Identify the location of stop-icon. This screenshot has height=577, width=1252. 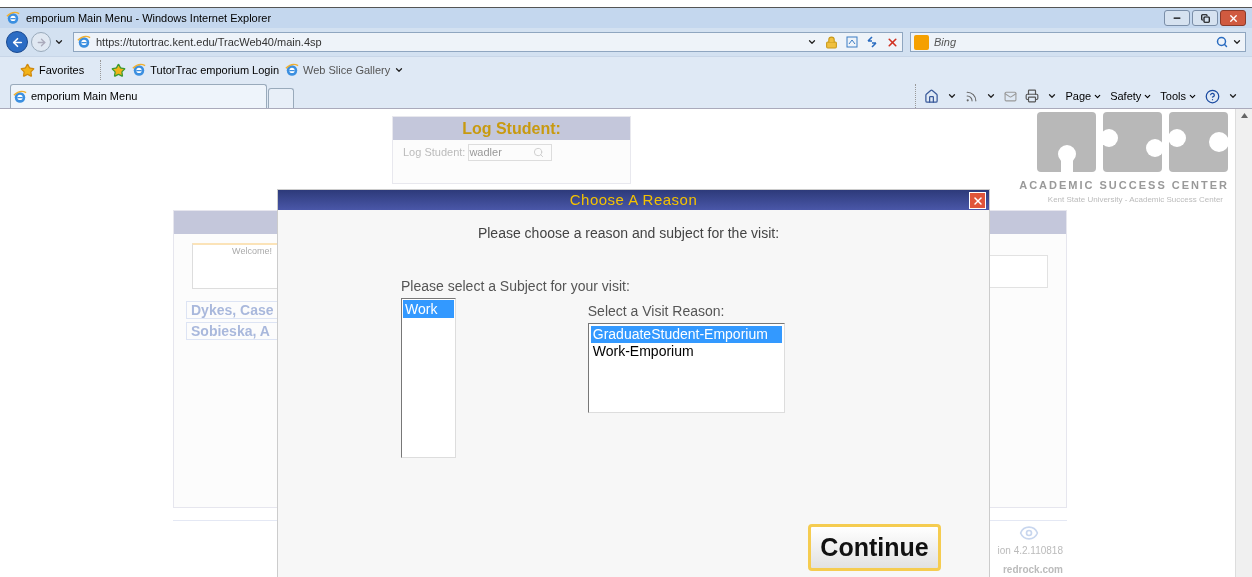
(892, 42).